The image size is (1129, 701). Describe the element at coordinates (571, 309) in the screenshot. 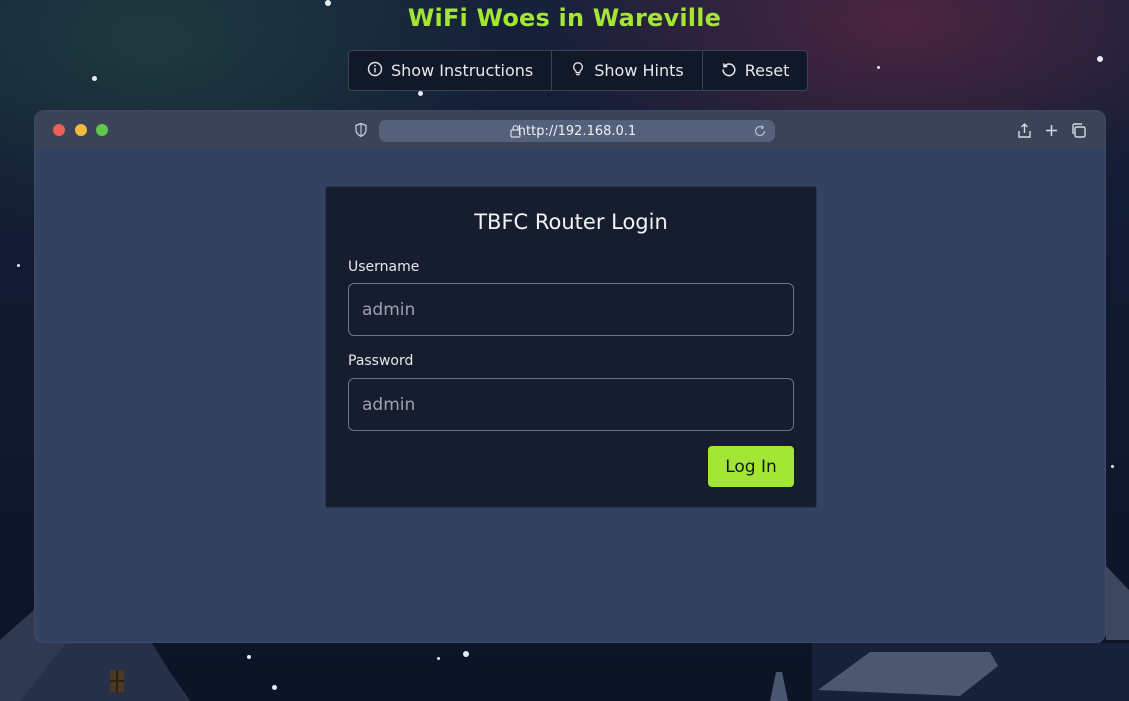

I see `username-input` at that location.